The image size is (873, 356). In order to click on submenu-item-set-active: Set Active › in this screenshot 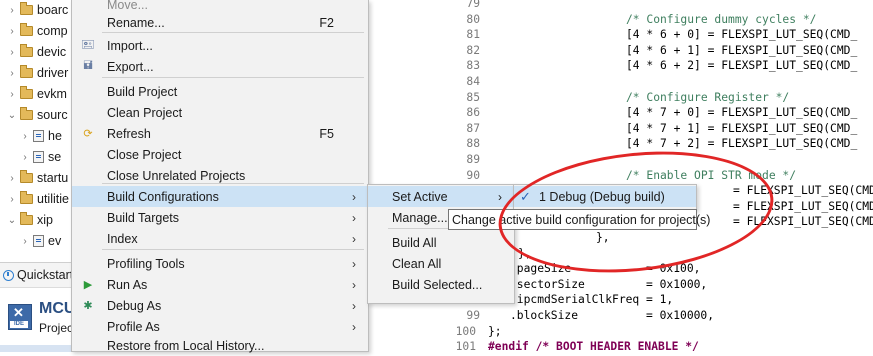, I will do `click(441, 196)`.